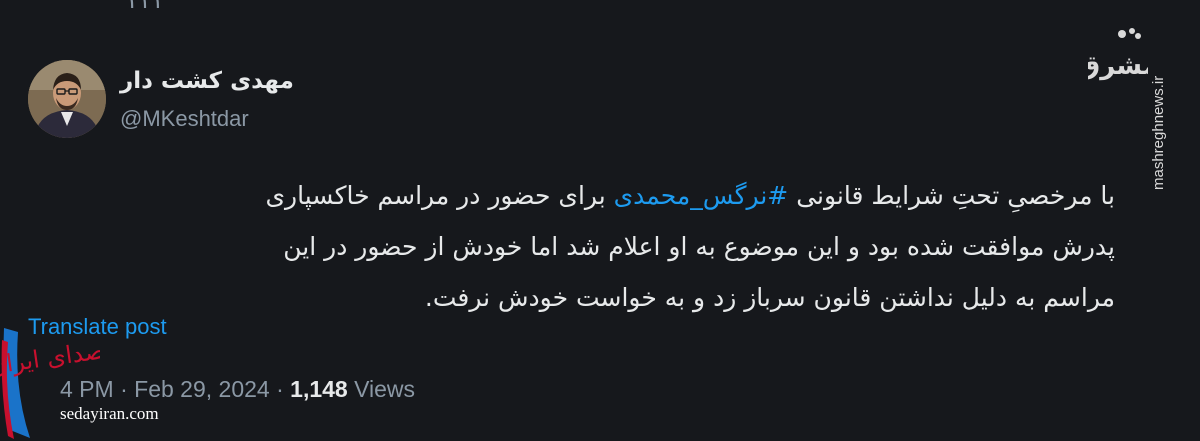  Describe the element at coordinates (701, 195) in the screenshot. I see `hashtag-link: #نرگس_محمدی` at that location.